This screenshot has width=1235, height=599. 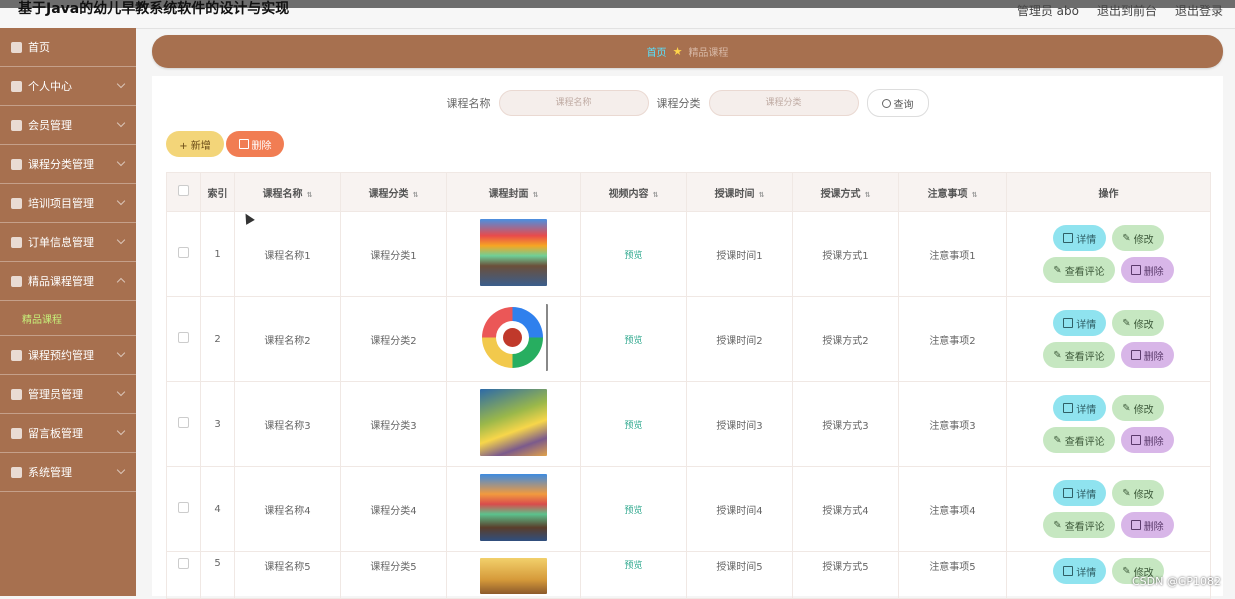 What do you see at coordinates (1176, 581) in the screenshot?
I see `watermark: CSDN @GP1082` at bounding box center [1176, 581].